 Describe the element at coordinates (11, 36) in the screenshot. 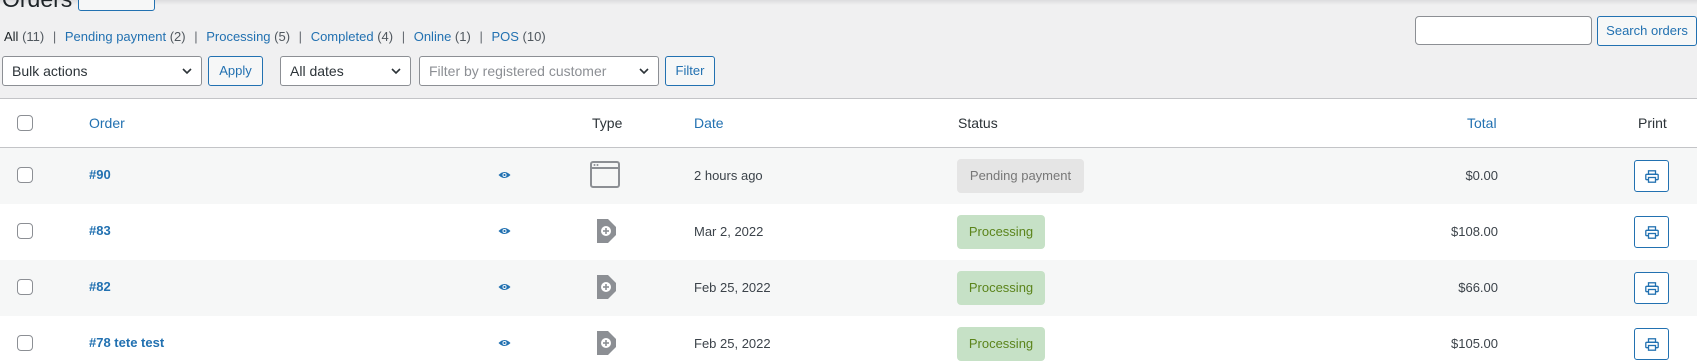

I see `view-all-label: All` at that location.